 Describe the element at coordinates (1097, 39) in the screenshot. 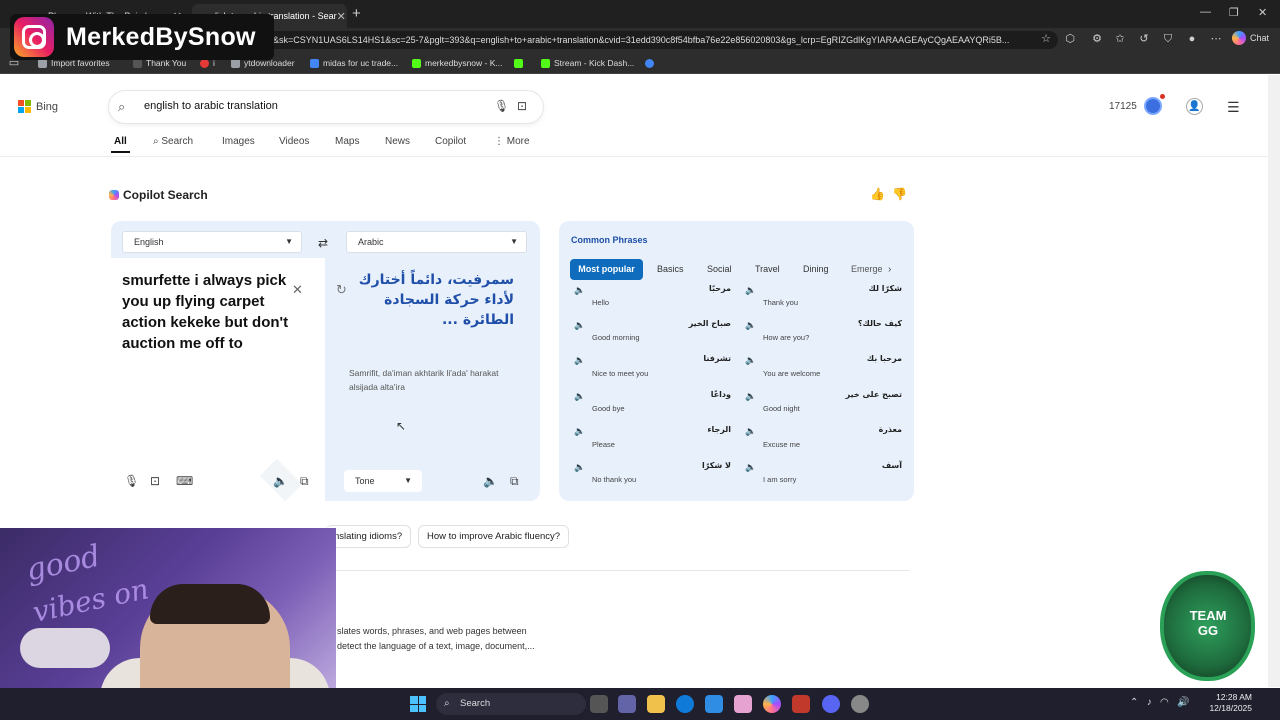

I see `extension-icon: ⚙` at that location.